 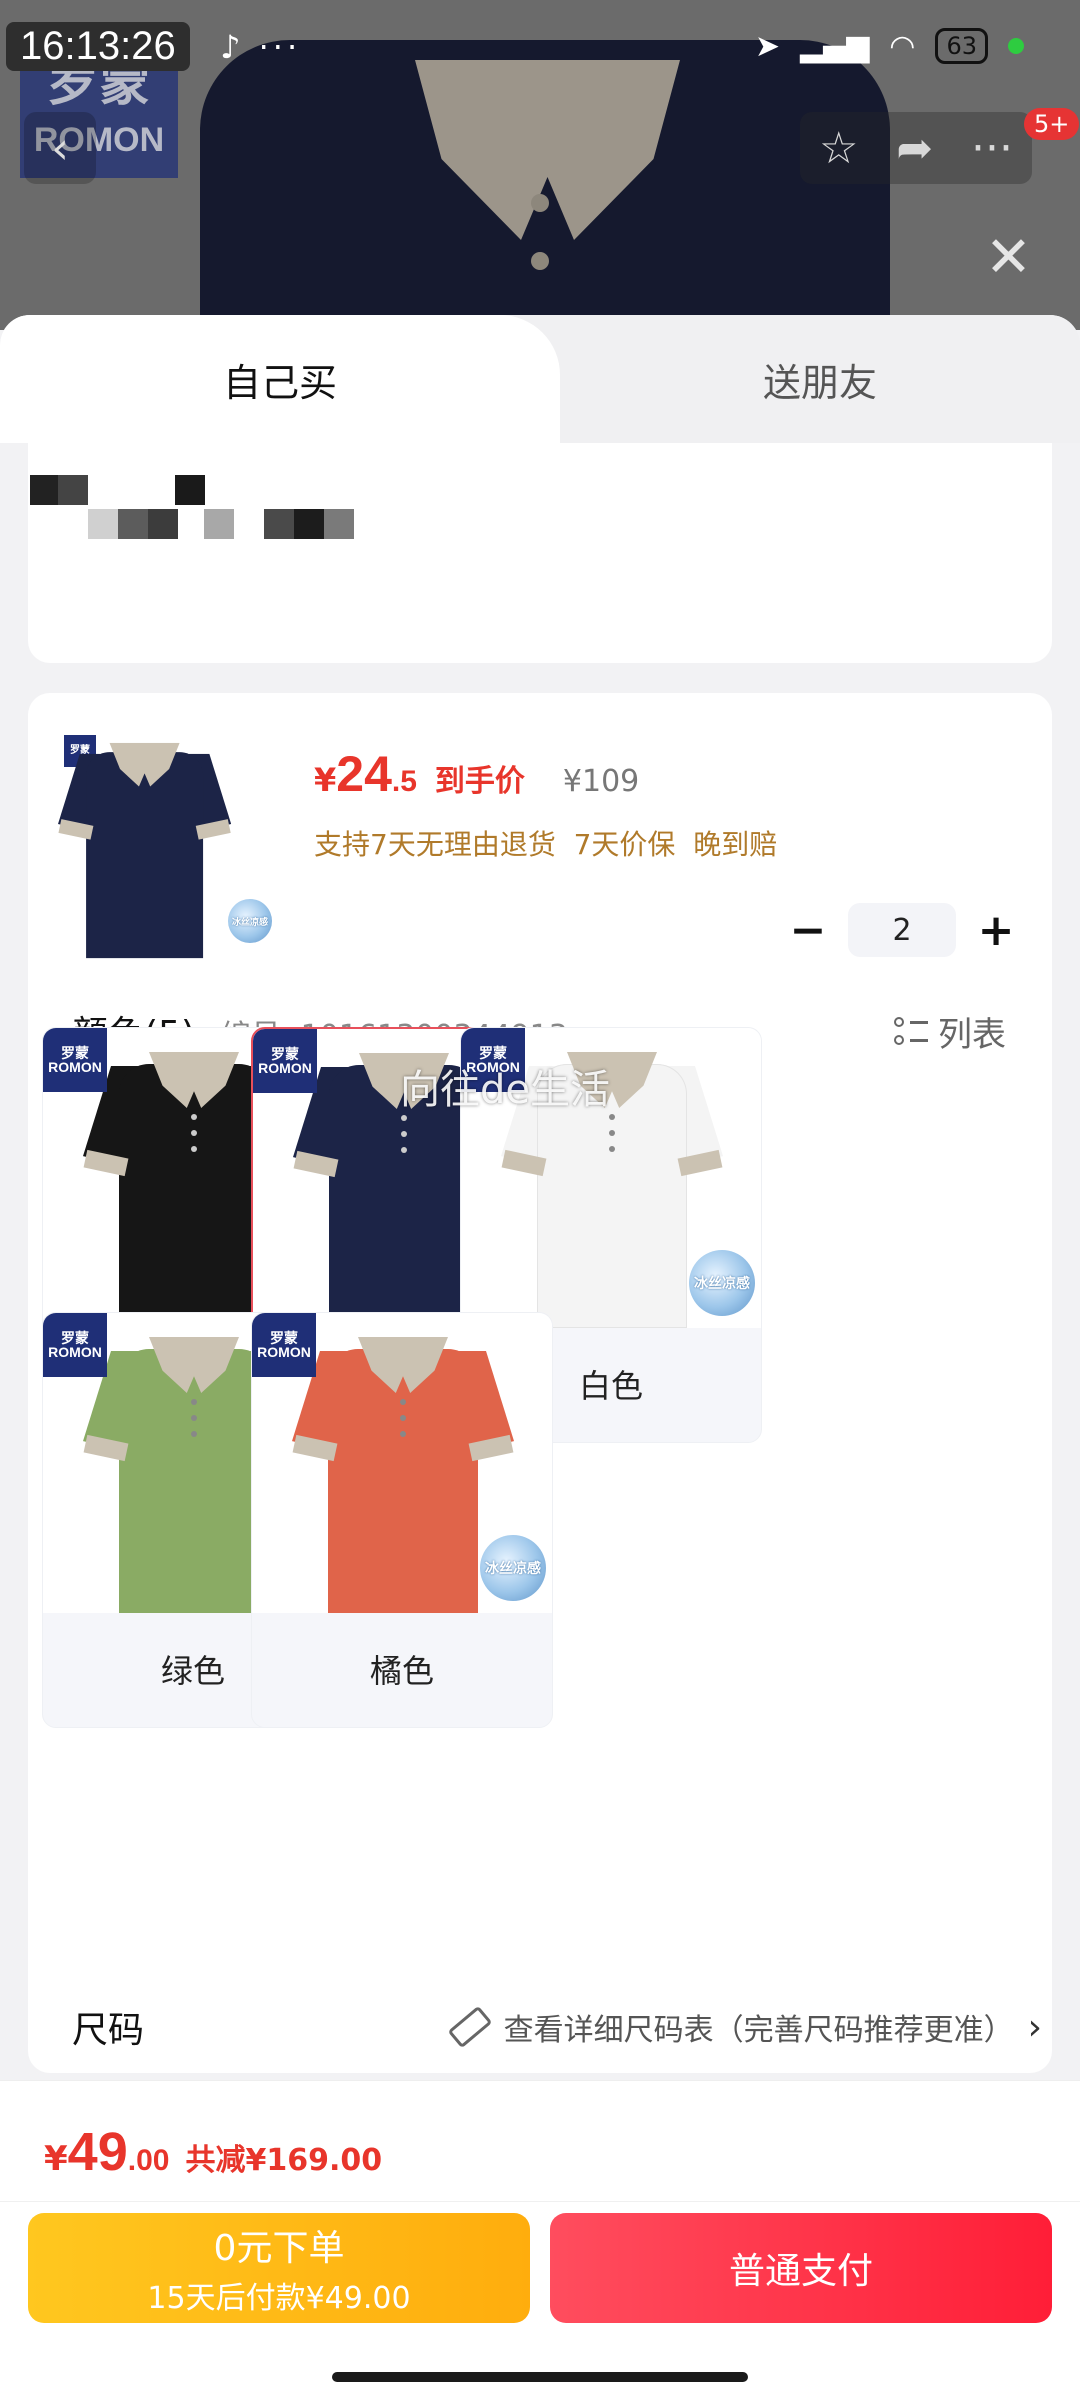 I want to click on size-section: 尺码 查看详细尺码表（完善尺码推荐更准） ›, so click(x=557, y=2027).